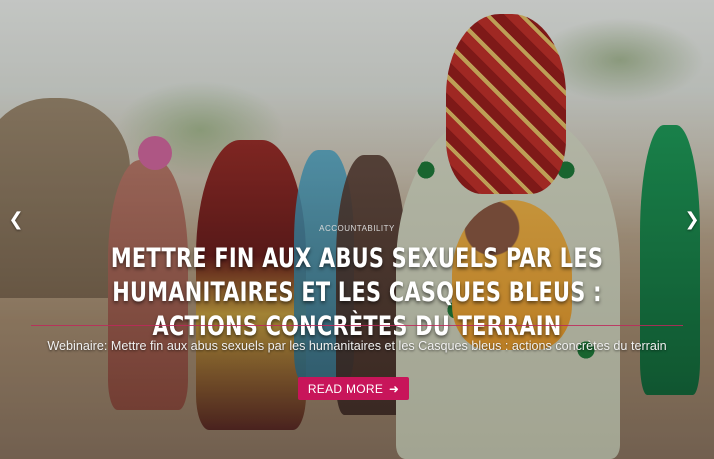 The width and height of the screenshot is (714, 459). Describe the element at coordinates (392, 389) in the screenshot. I see `arrow-right-icon: ➜` at that location.